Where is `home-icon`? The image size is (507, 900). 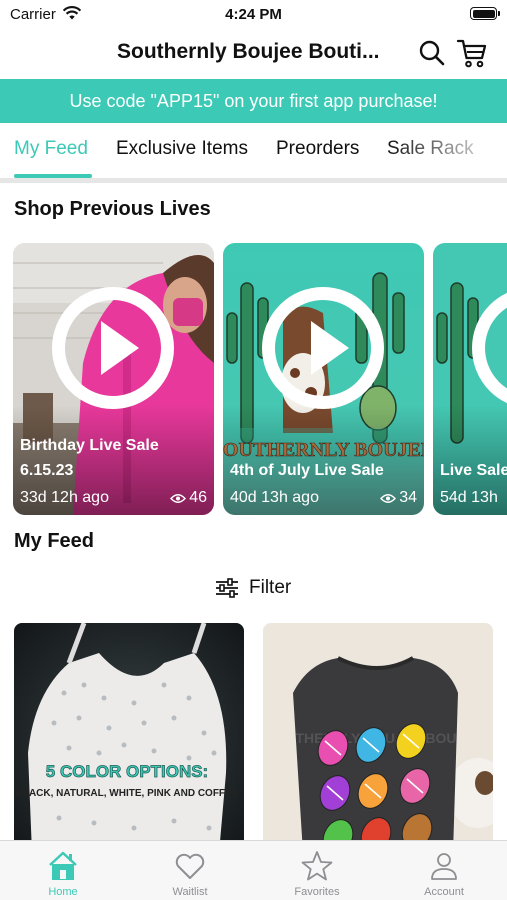 home-icon is located at coordinates (63, 865).